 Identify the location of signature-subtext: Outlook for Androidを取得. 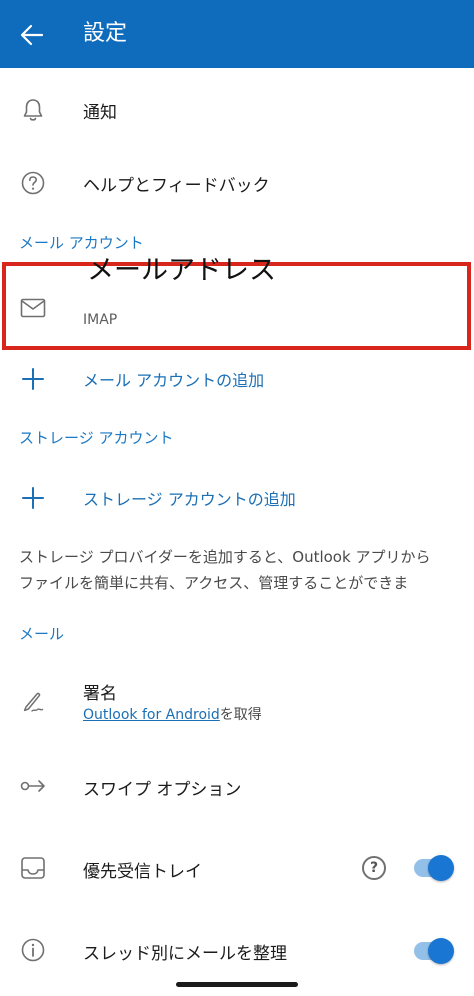
(172, 714).